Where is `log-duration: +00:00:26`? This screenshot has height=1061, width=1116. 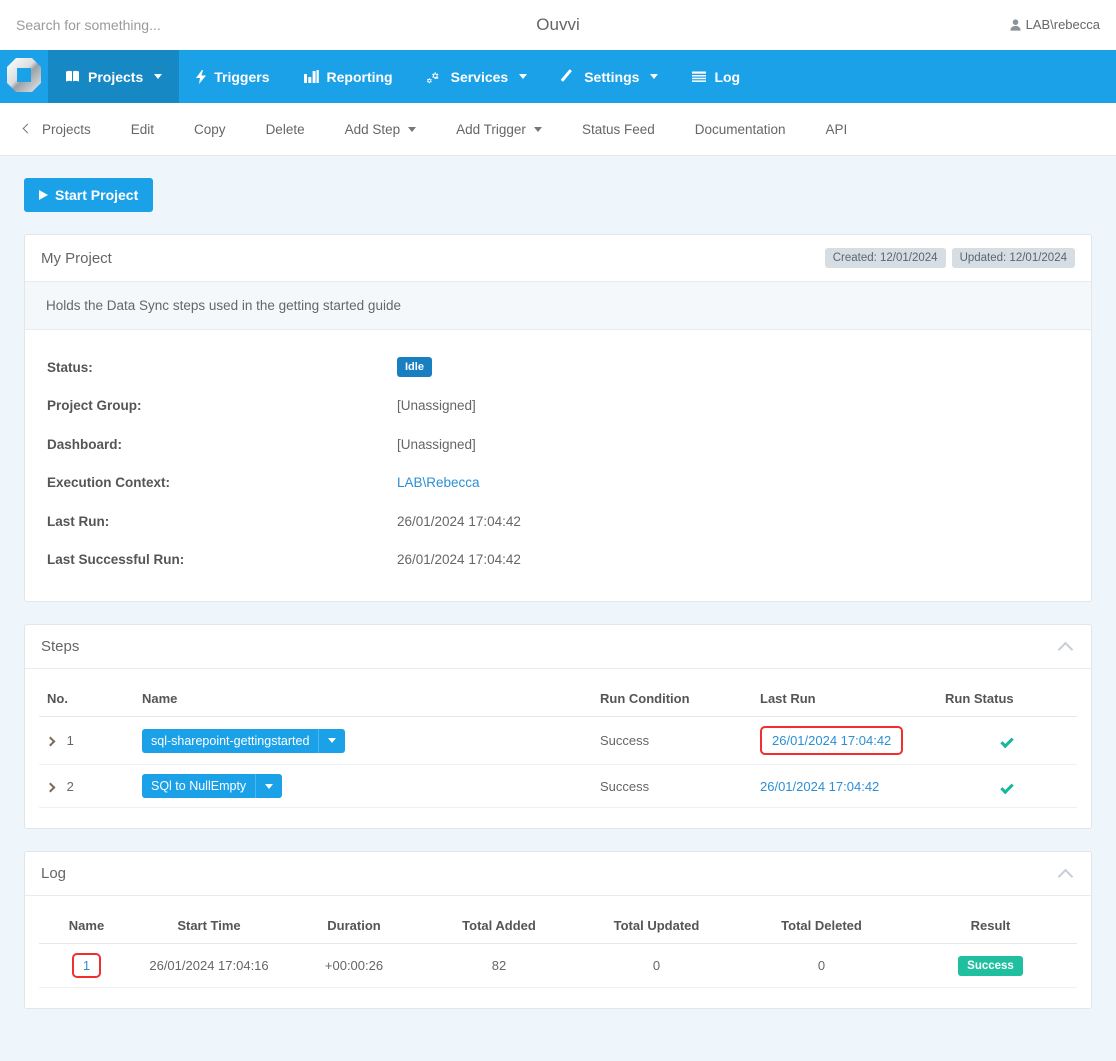 log-duration: +00:00:26 is located at coordinates (354, 965).